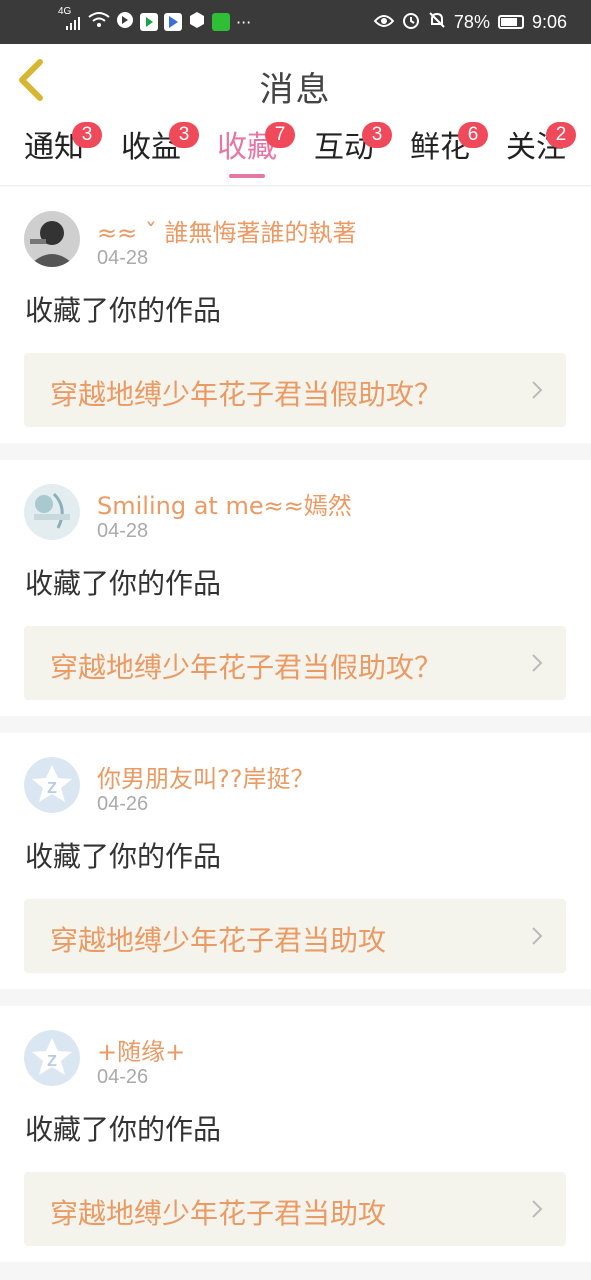  What do you see at coordinates (411, 22) in the screenshot?
I see `alarm-icon` at bounding box center [411, 22].